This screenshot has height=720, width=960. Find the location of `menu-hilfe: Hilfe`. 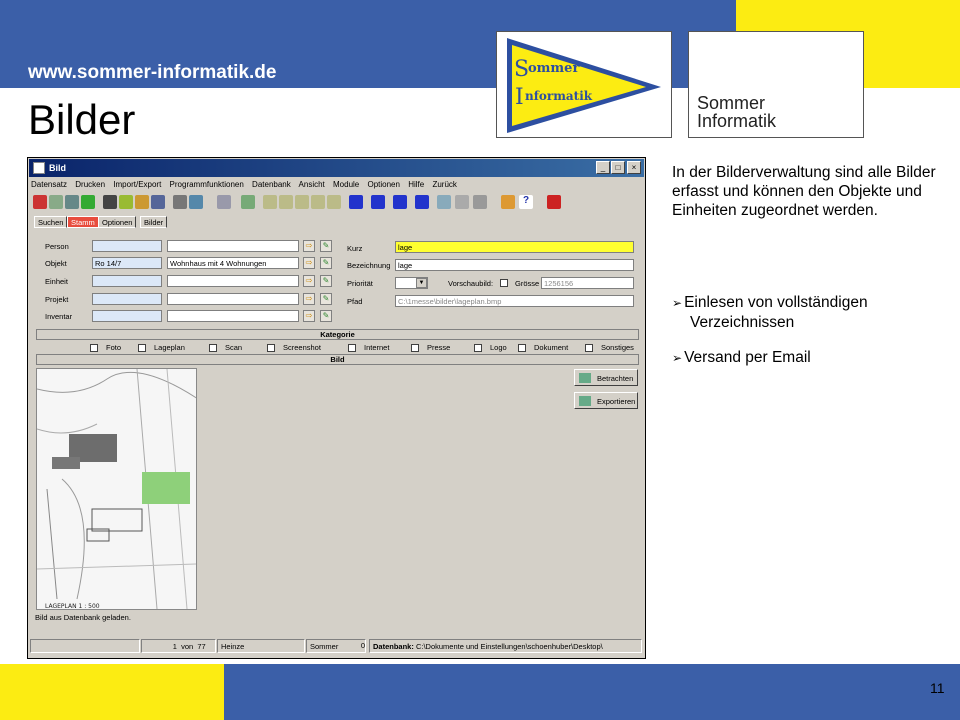

menu-hilfe: Hilfe is located at coordinates (416, 184).